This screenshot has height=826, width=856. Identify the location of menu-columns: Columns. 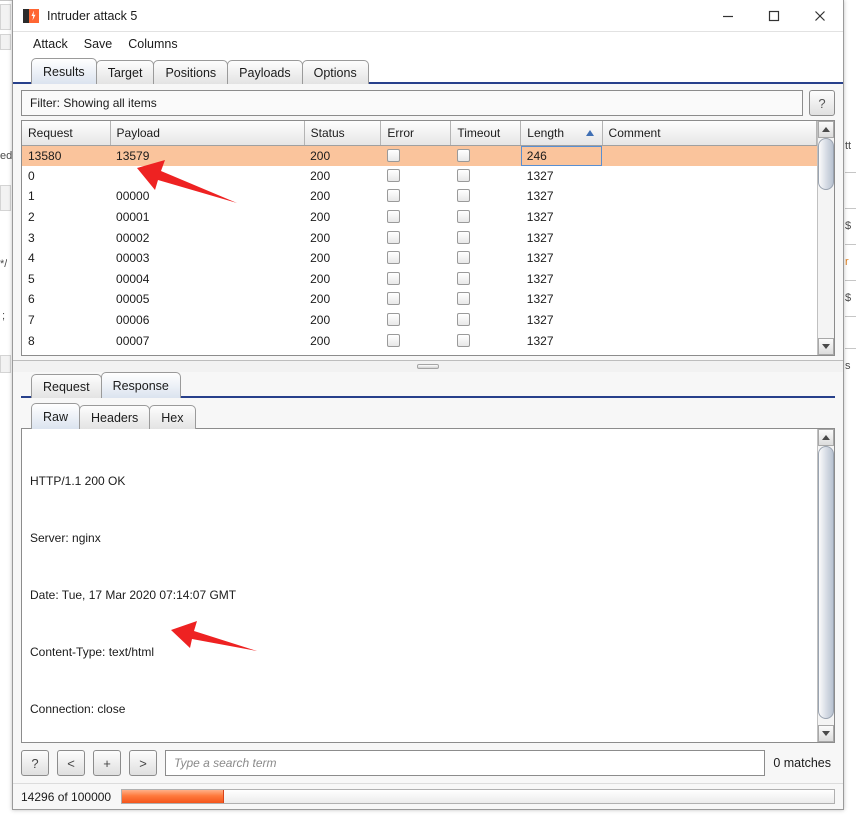
(152, 44).